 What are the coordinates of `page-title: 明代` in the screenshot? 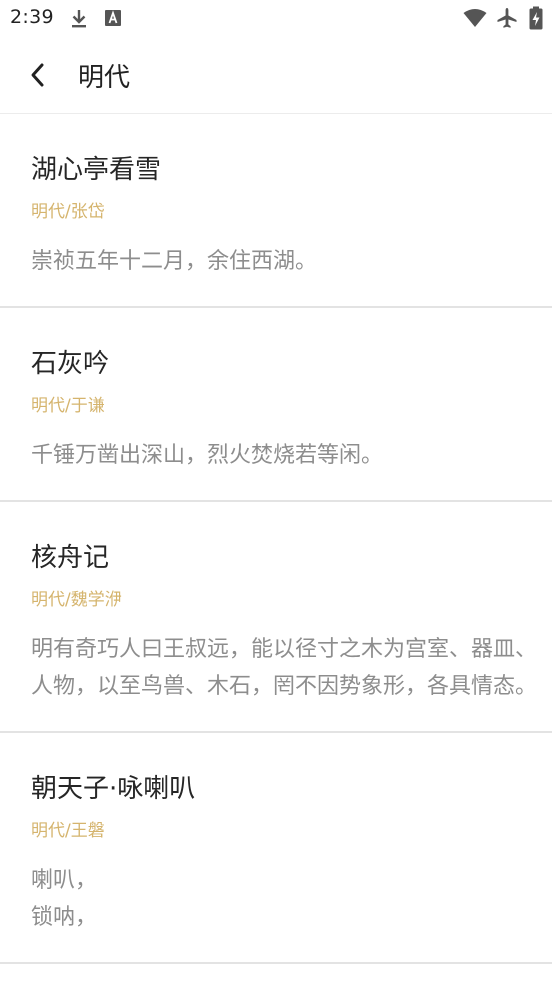 It's located at (104, 78).